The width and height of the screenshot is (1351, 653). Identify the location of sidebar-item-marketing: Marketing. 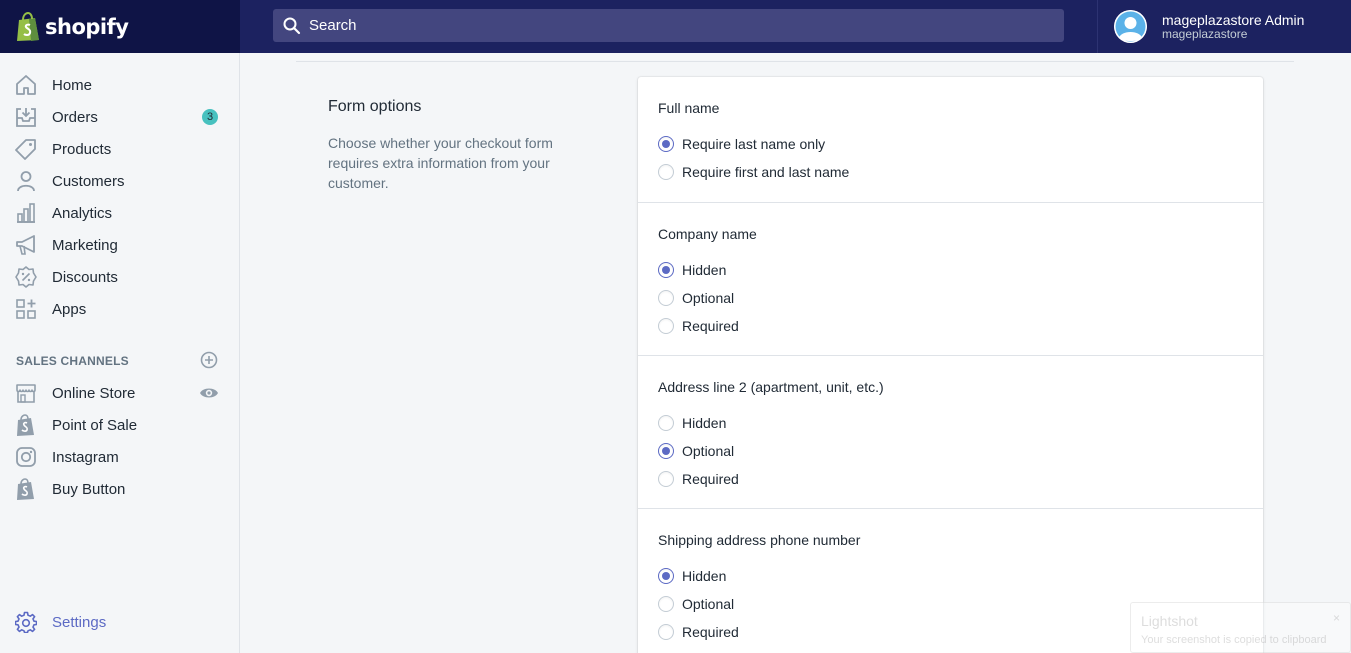
(119, 245).